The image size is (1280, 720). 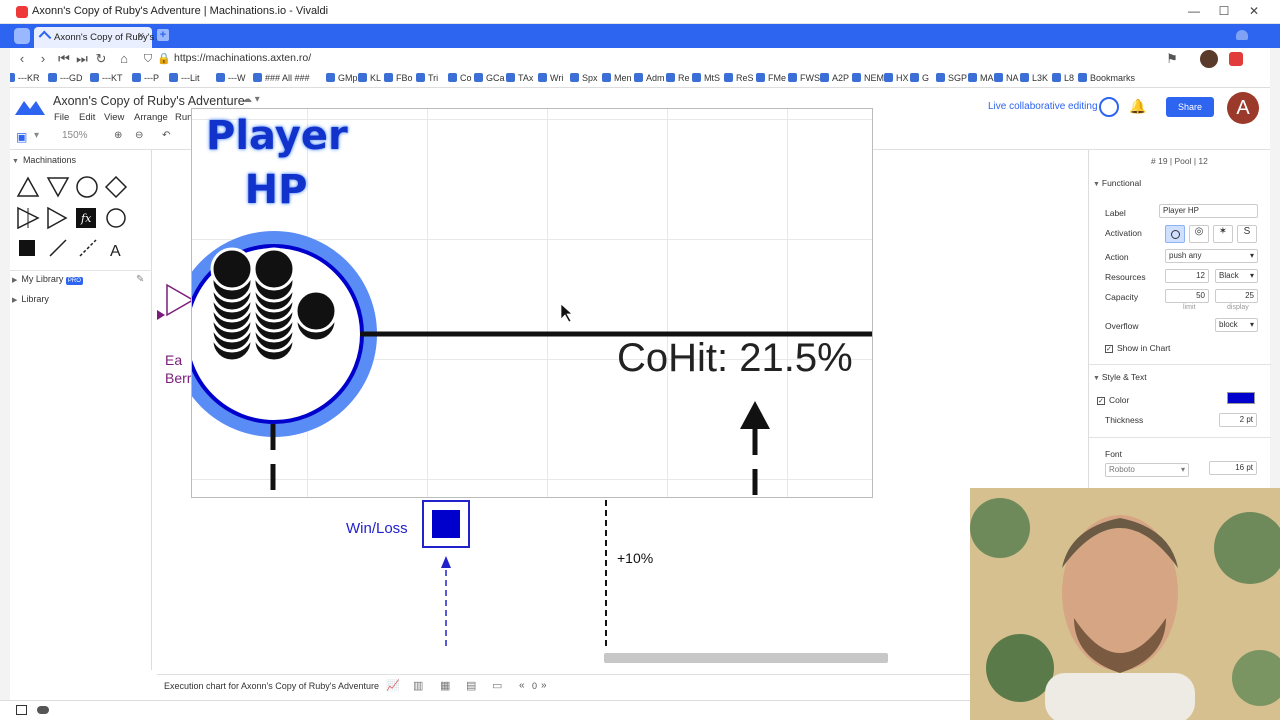 I want to click on bookmark-item: ---GD, so click(x=65, y=78).